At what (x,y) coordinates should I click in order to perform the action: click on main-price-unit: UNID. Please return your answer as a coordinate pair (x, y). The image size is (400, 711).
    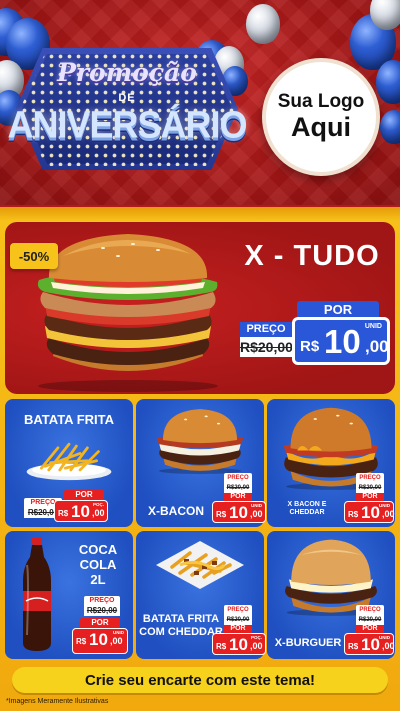
    Looking at the image, I should click on (373, 326).